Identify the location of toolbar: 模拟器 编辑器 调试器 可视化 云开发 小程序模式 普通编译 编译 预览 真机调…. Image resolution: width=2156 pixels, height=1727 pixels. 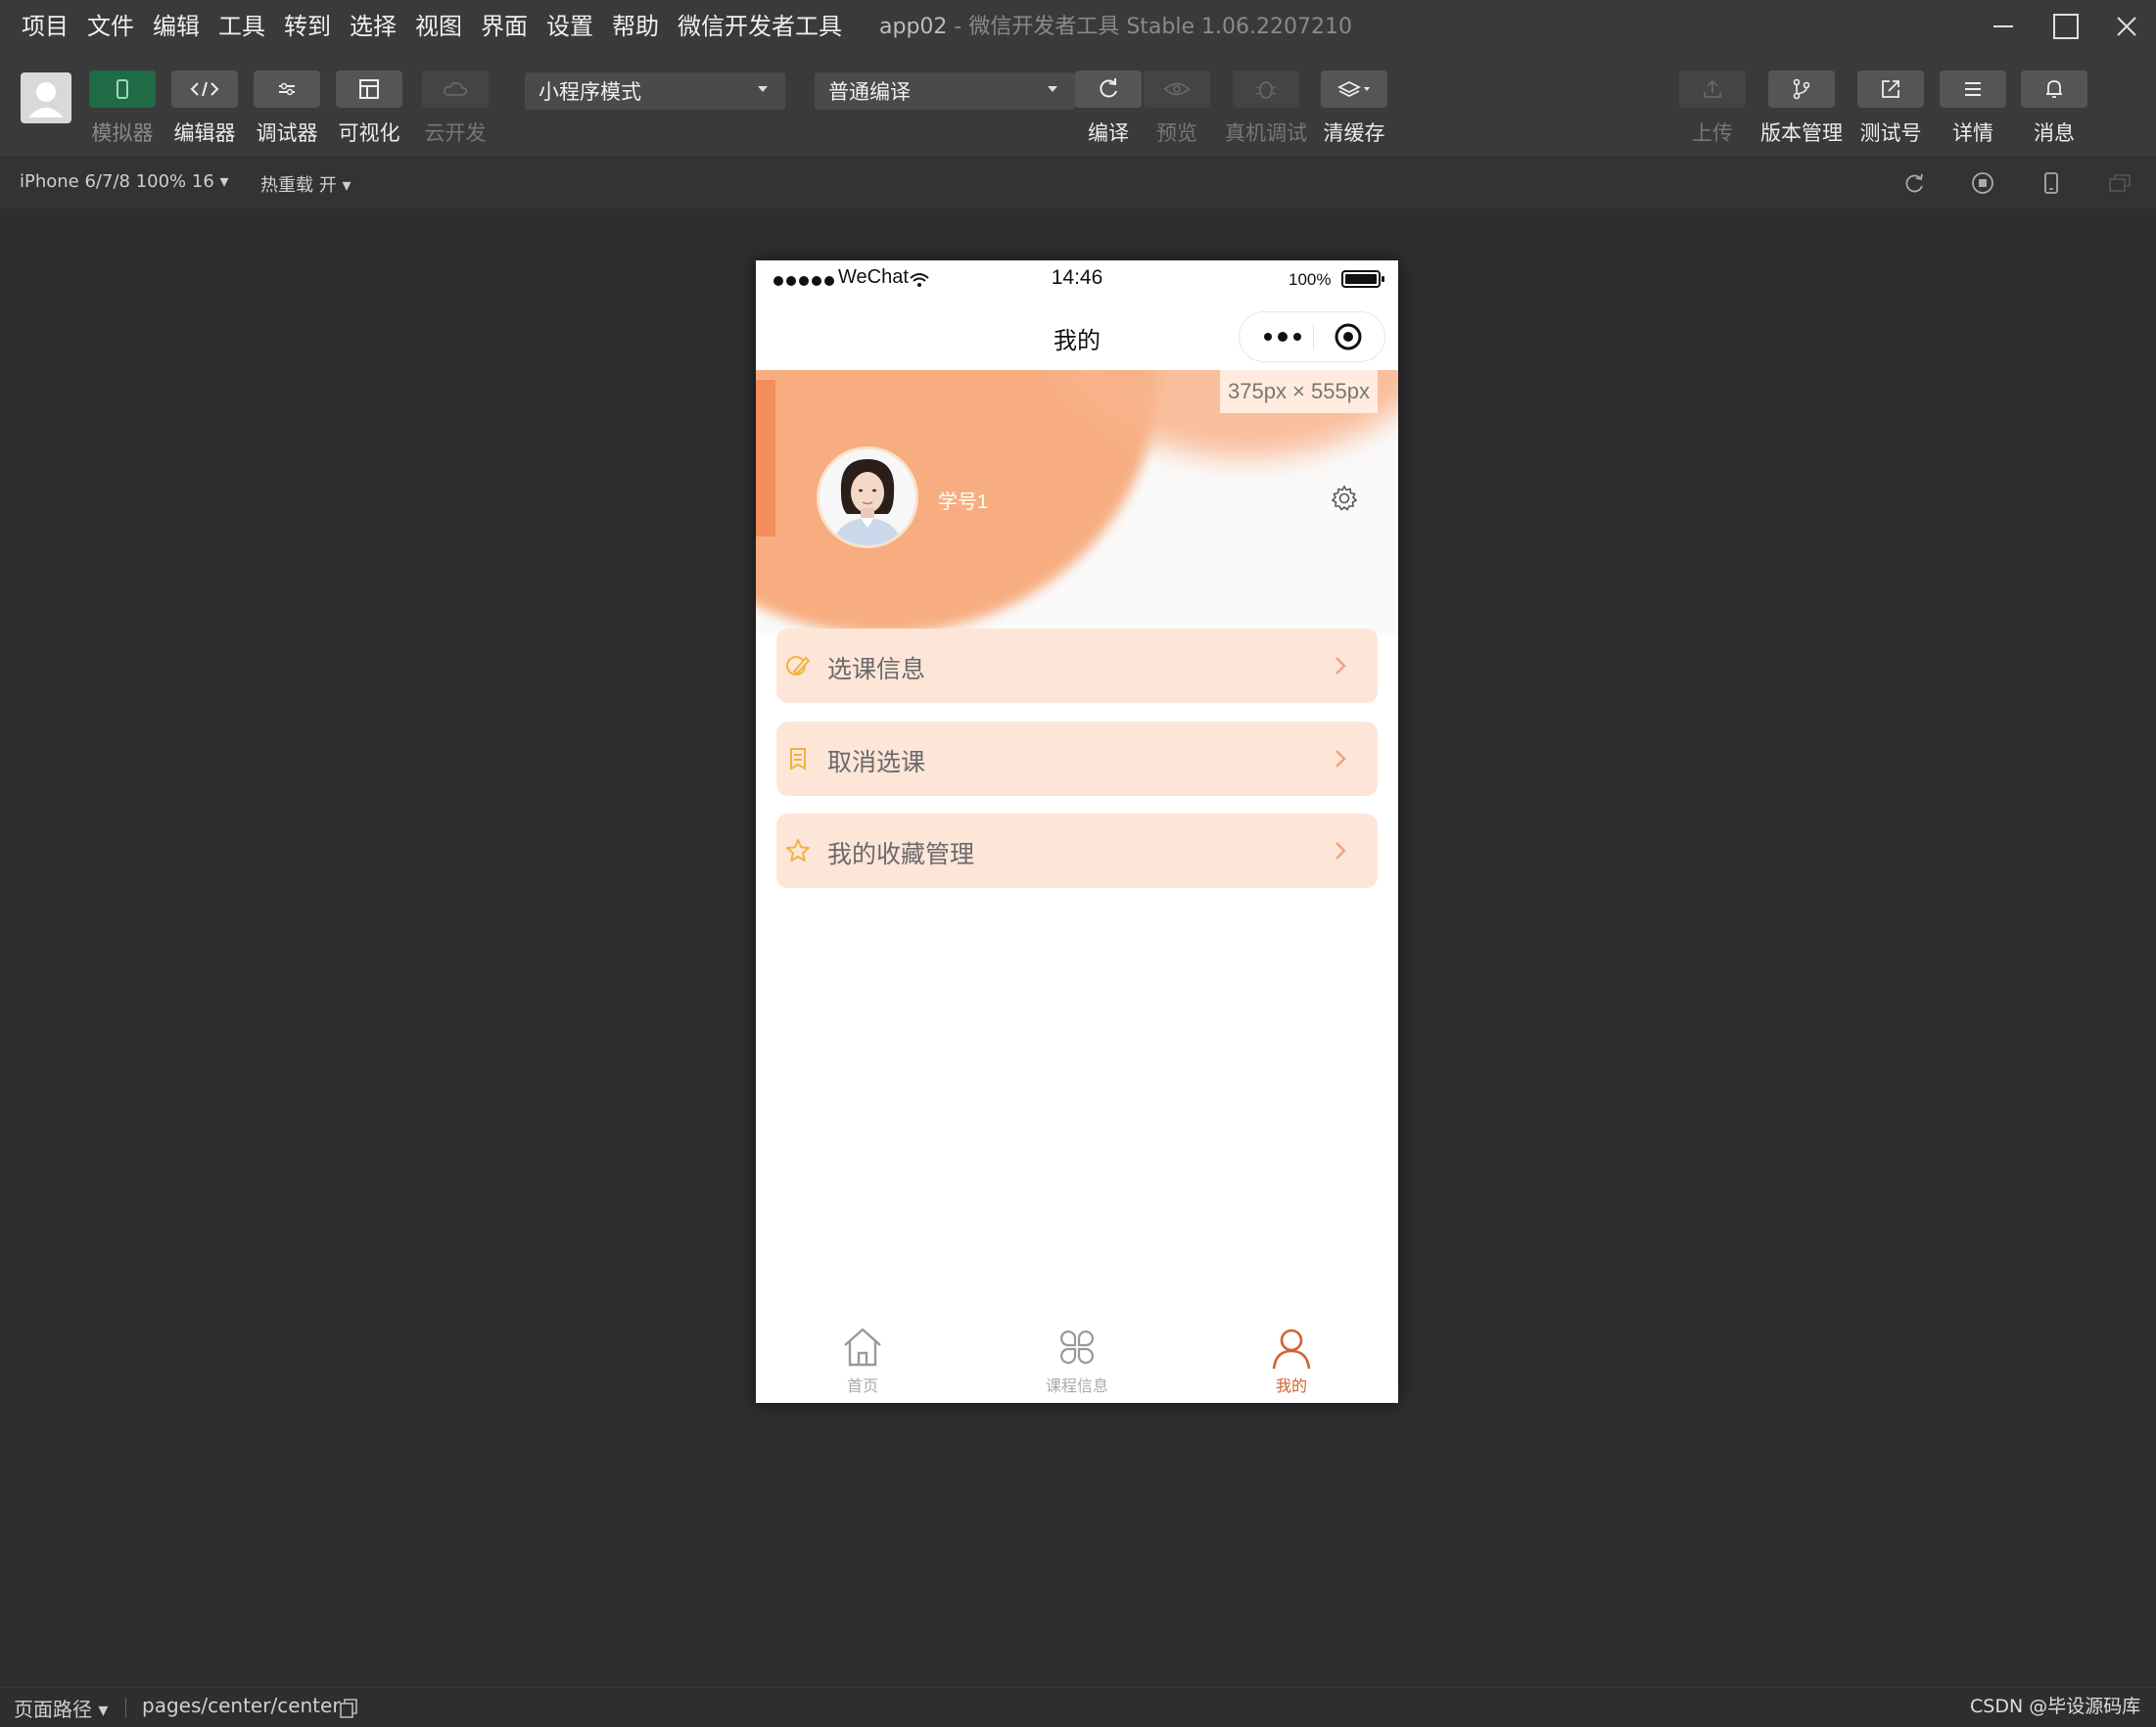
(1078, 105).